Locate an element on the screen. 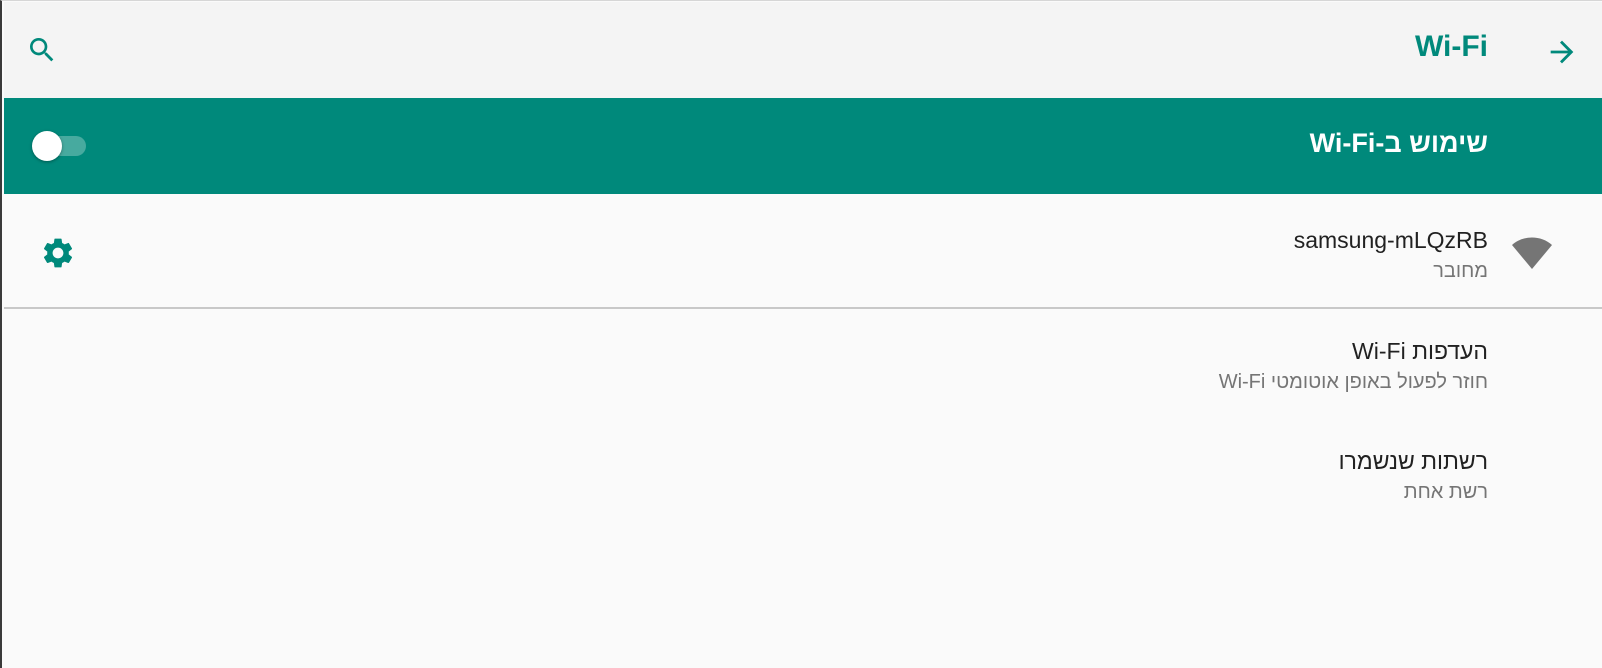 This screenshot has width=1602, height=668. wifi-signal-icon is located at coordinates (1532, 253).